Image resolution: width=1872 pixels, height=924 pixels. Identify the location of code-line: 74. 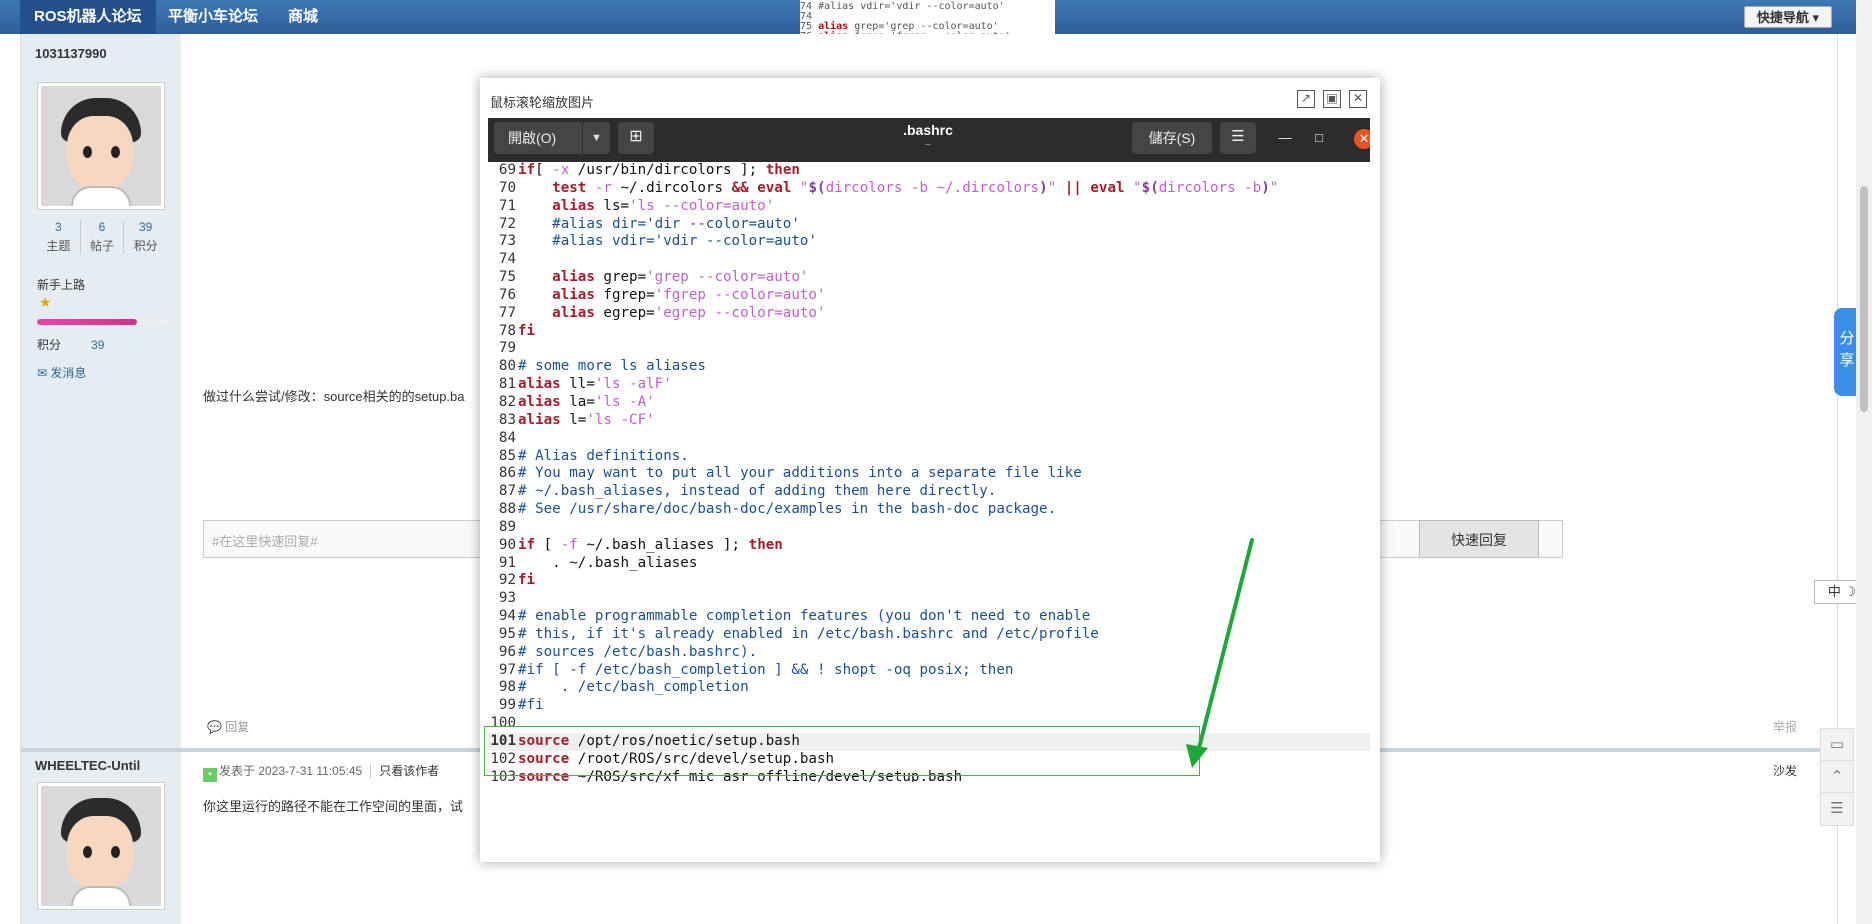
(929, 260).